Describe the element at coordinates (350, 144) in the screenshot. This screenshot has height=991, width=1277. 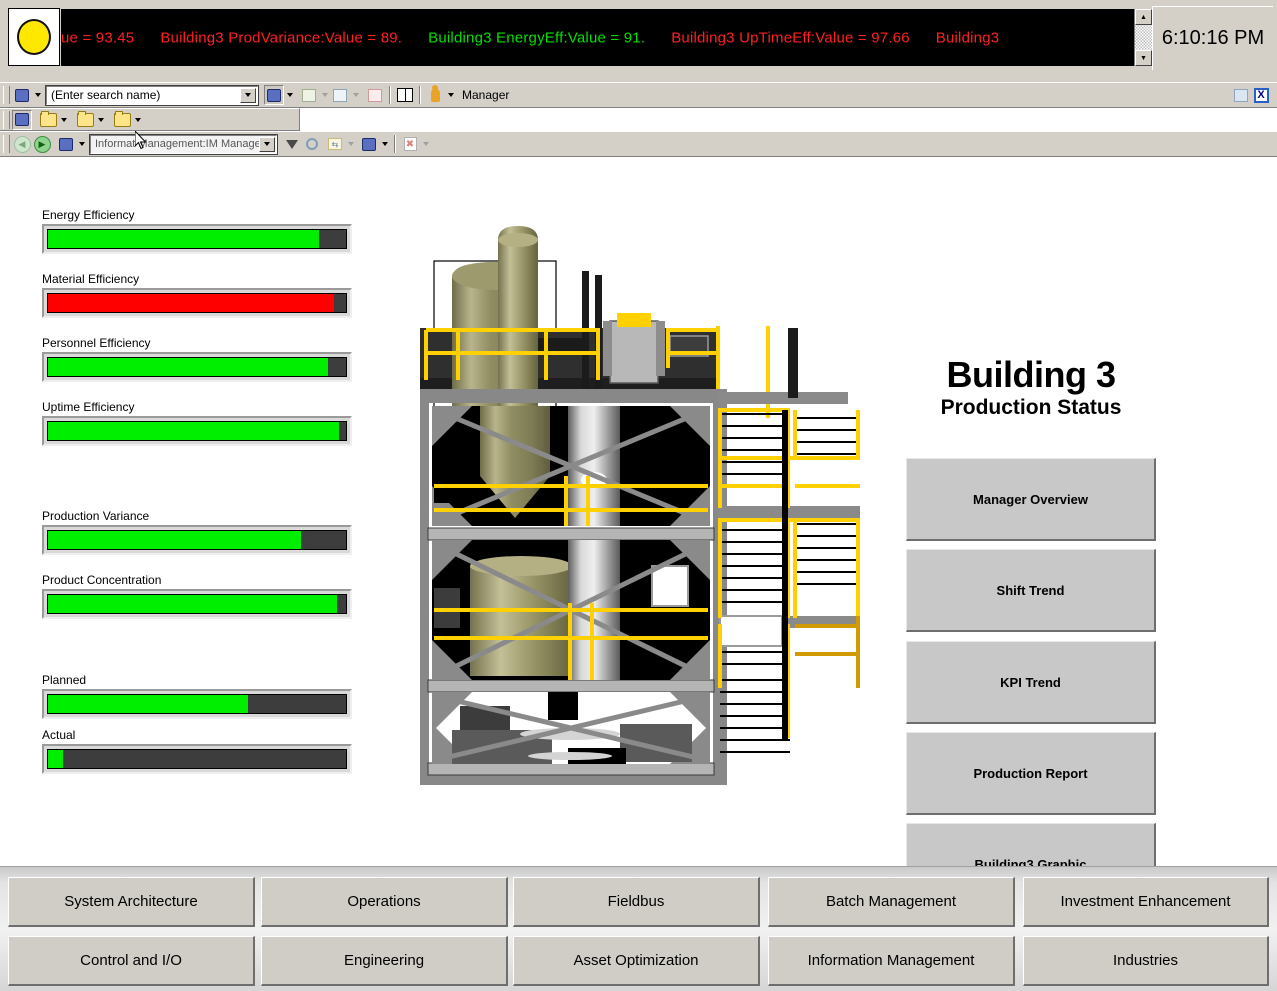
I see `refresh-caret` at that location.